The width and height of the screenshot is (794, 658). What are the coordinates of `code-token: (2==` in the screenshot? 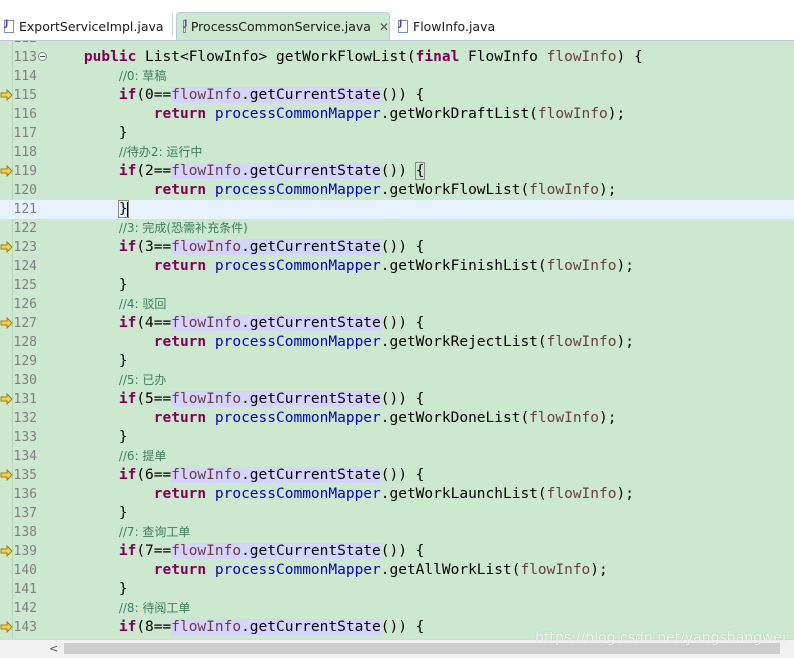 It's located at (154, 171).